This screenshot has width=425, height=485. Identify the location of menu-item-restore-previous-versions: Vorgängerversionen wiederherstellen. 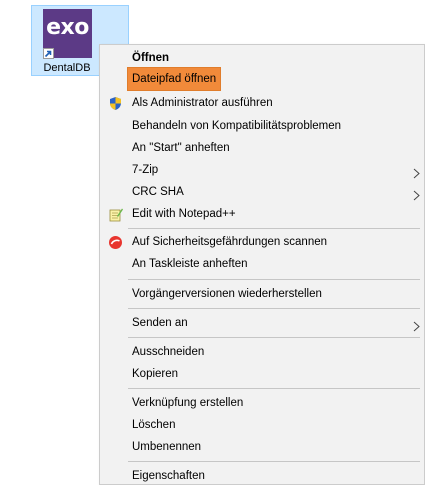
(262, 294).